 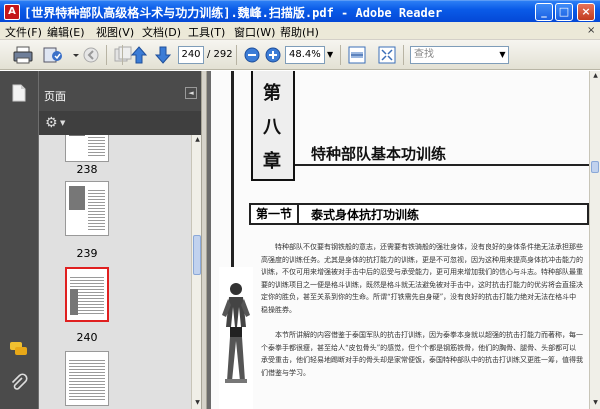 What do you see at coordinates (19, 349) in the screenshot?
I see `comments-icon` at bounding box center [19, 349].